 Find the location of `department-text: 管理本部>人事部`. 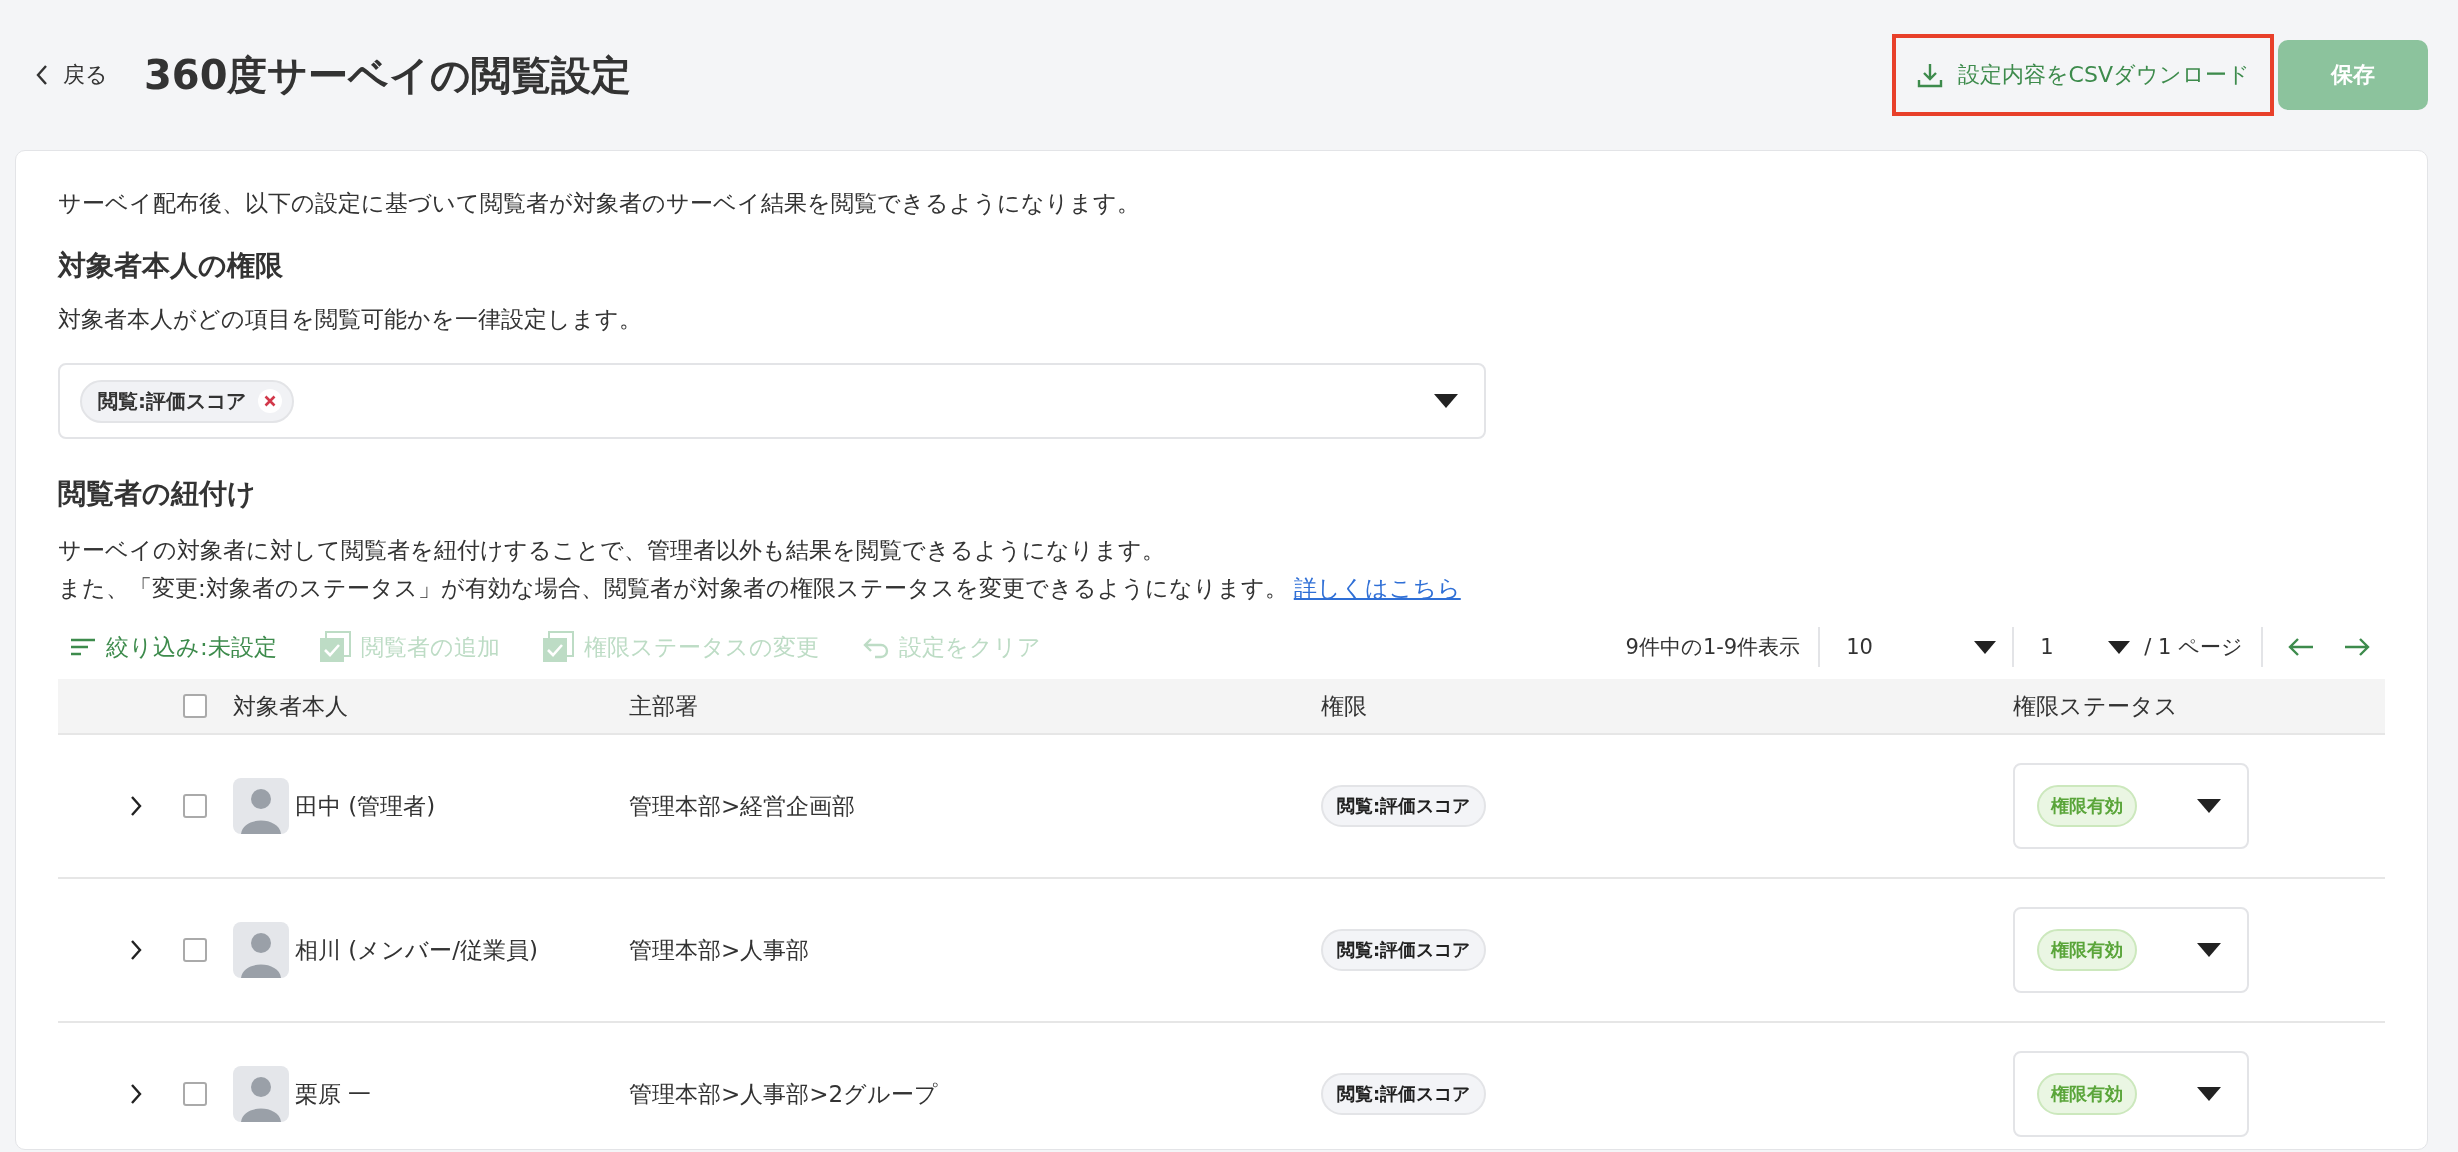

department-text: 管理本部>人事部 is located at coordinates (719, 949).